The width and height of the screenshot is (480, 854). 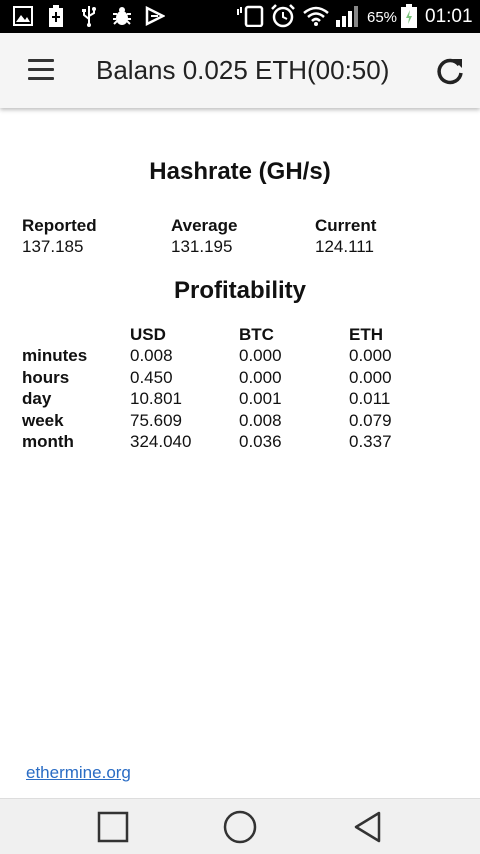 I want to click on table-row: hours 0.450 0.000 0.000, so click(x=225, y=378).